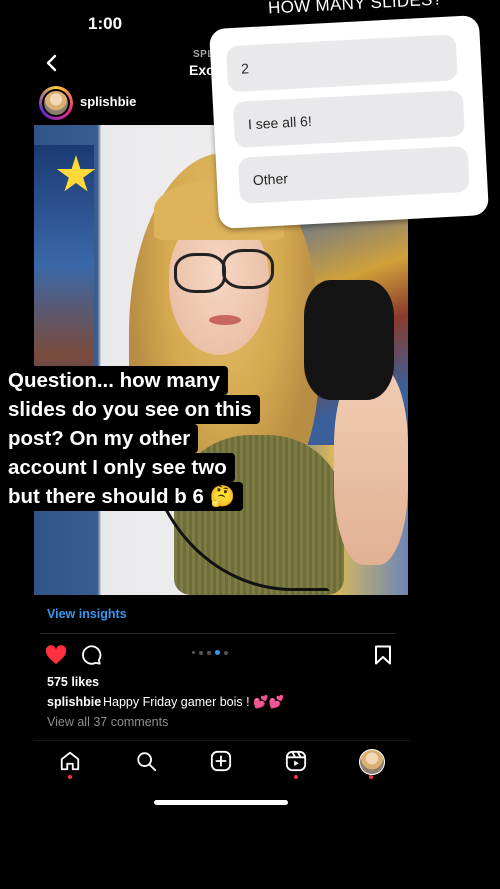 The image size is (500, 889). Describe the element at coordinates (99, 438) in the screenshot. I see `caption-line: post? On my other` at that location.